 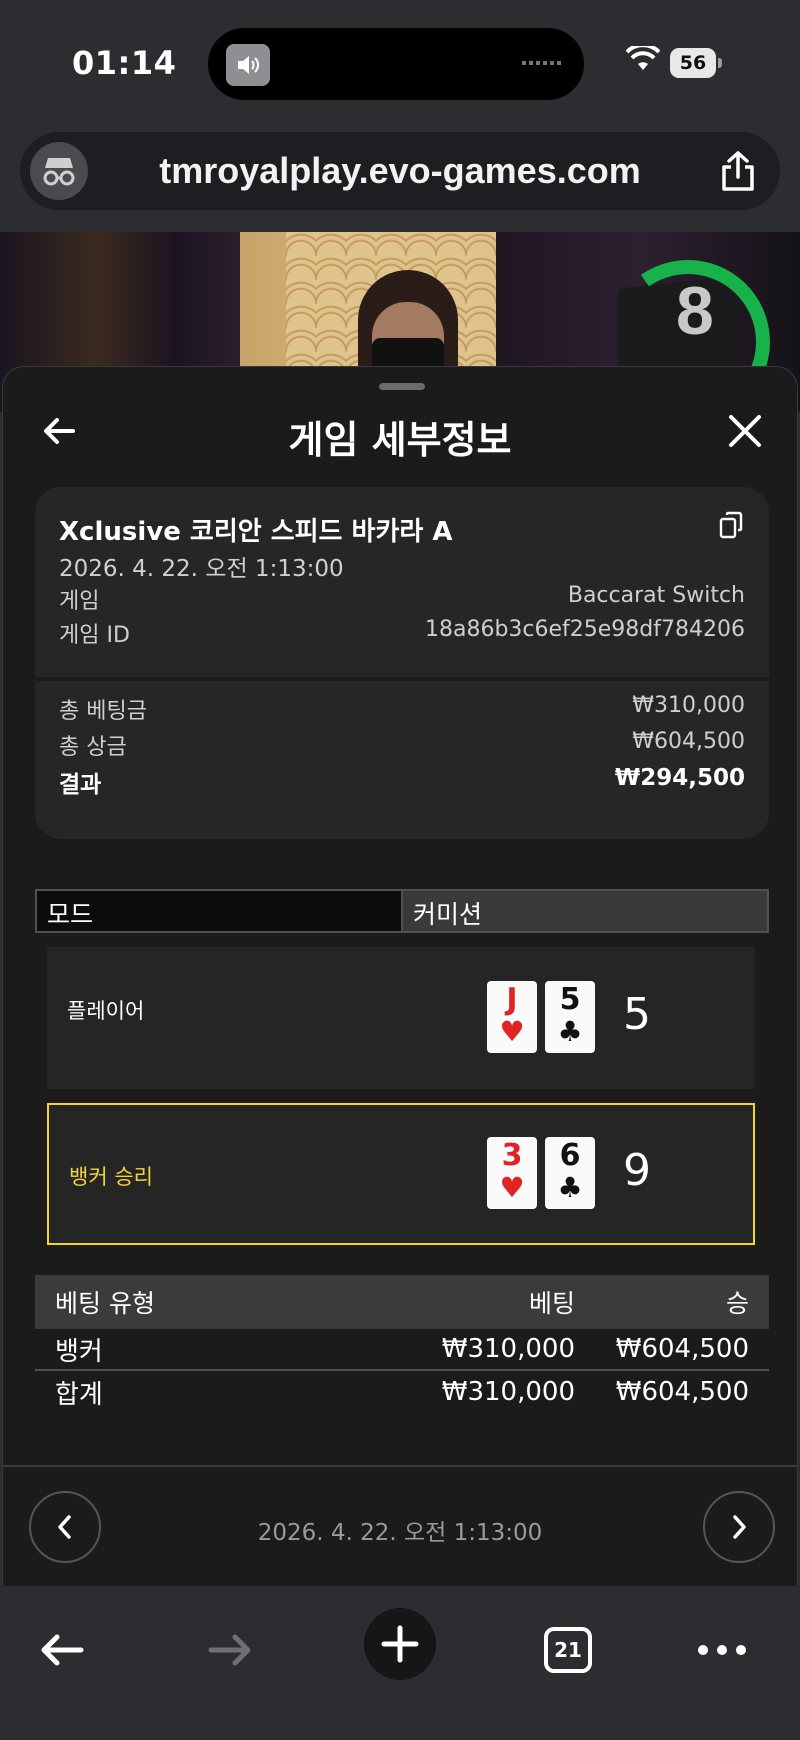 What do you see at coordinates (637, 1170) in the screenshot?
I see `banker-score: 9` at bounding box center [637, 1170].